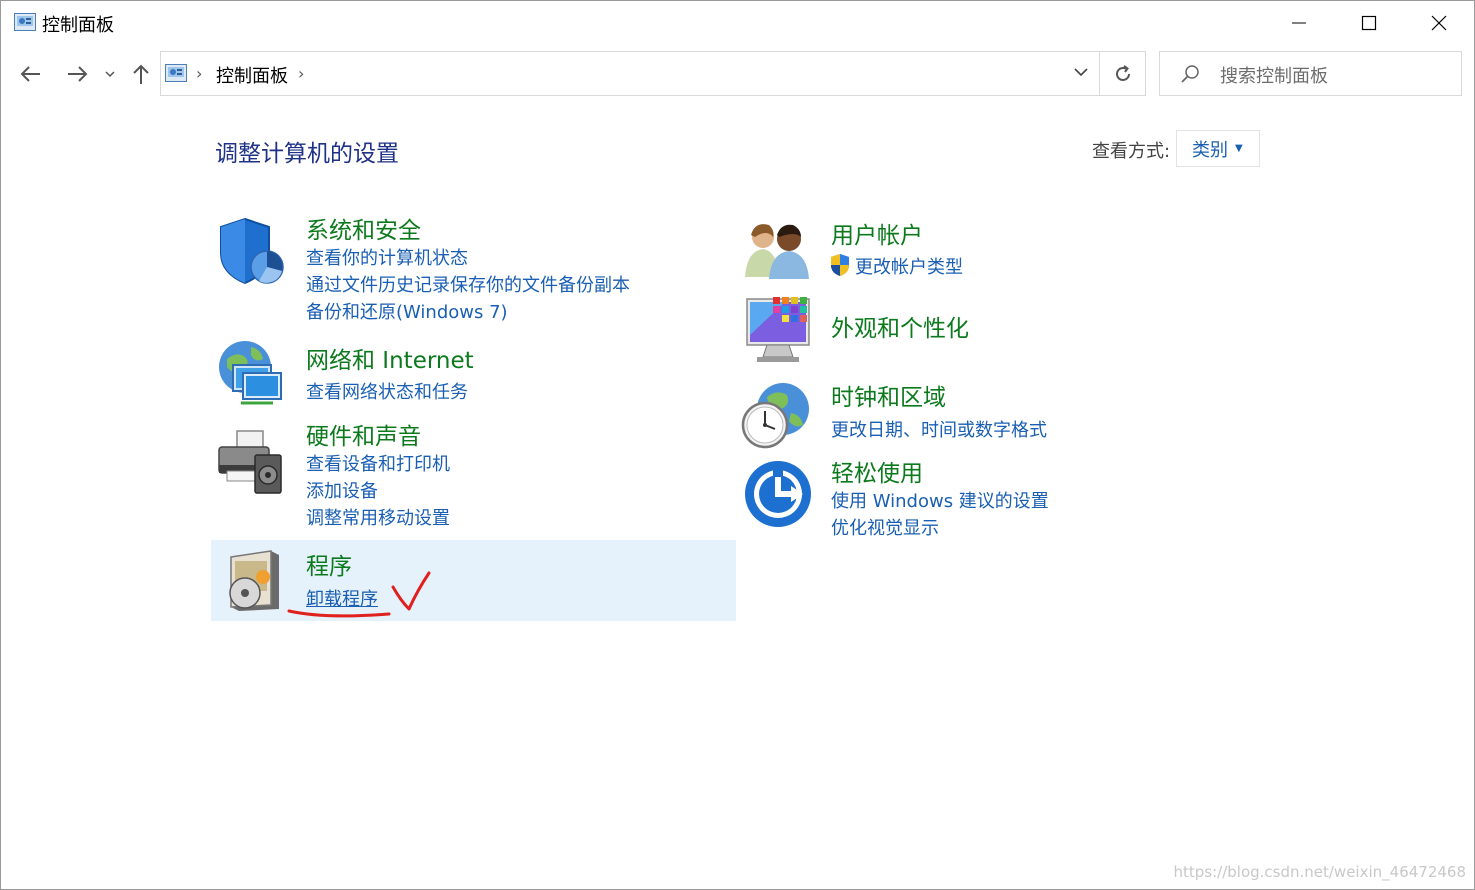 The width and height of the screenshot is (1475, 890). I want to click on link-mobility-settings: 调整常用移动设置, so click(378, 517).